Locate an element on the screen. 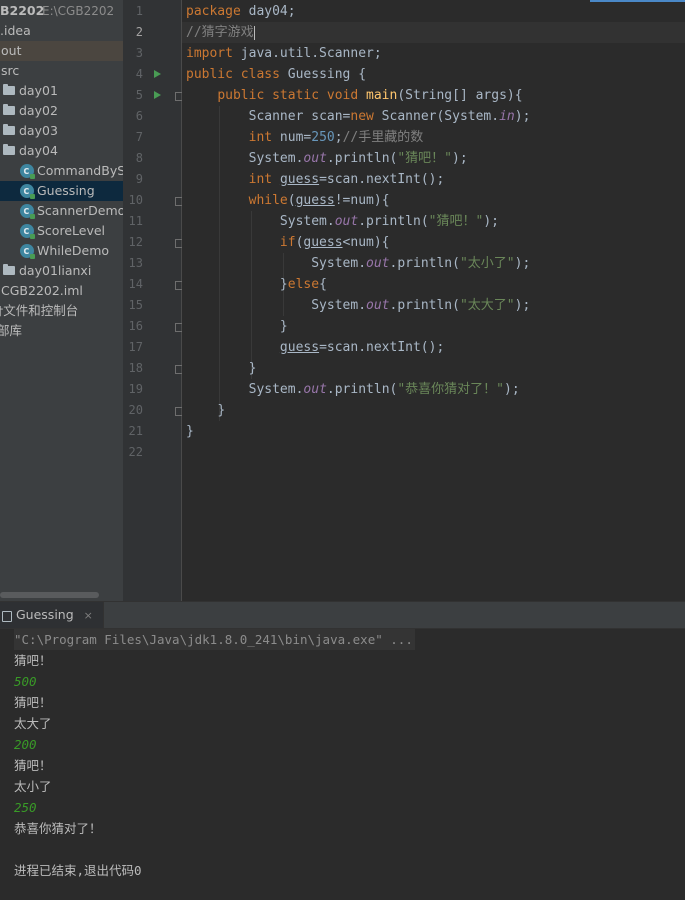 Image resolution: width=685 pixels, height=900 pixels. tree-item-scorelevel: ScoreLevel is located at coordinates (61, 231).